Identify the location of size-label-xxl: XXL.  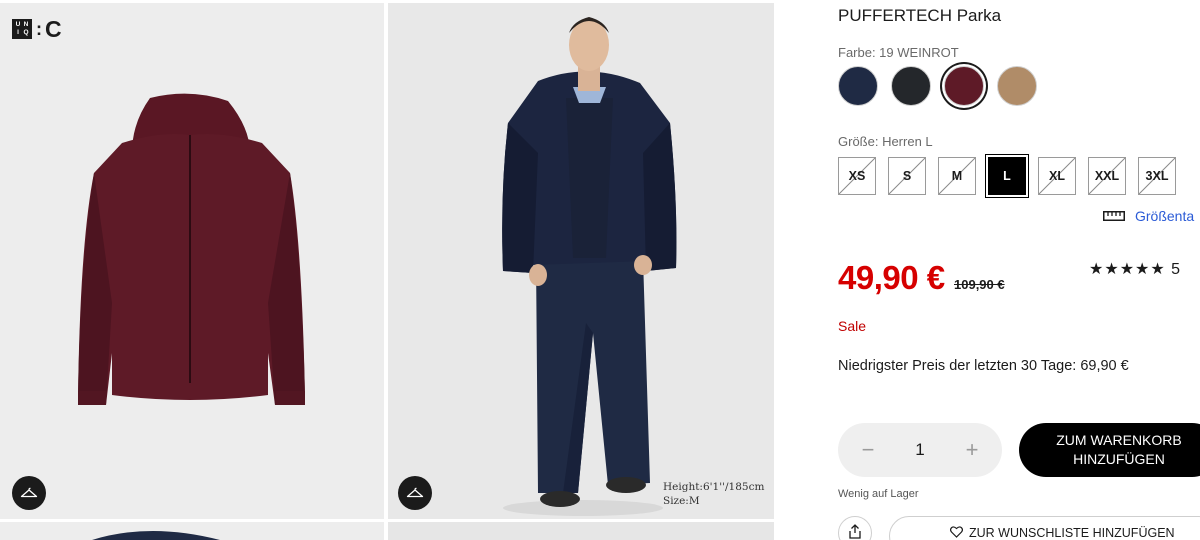
(1107, 176).